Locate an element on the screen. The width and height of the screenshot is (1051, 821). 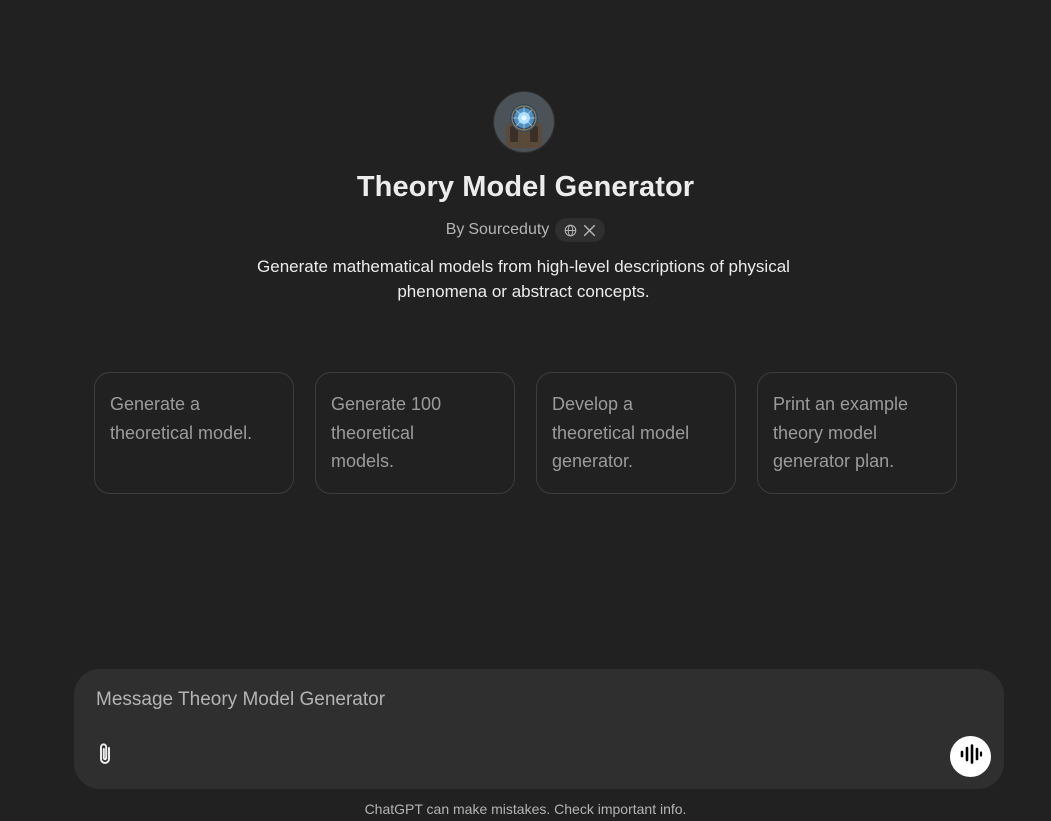
paperclip-icon is located at coordinates (106, 756).